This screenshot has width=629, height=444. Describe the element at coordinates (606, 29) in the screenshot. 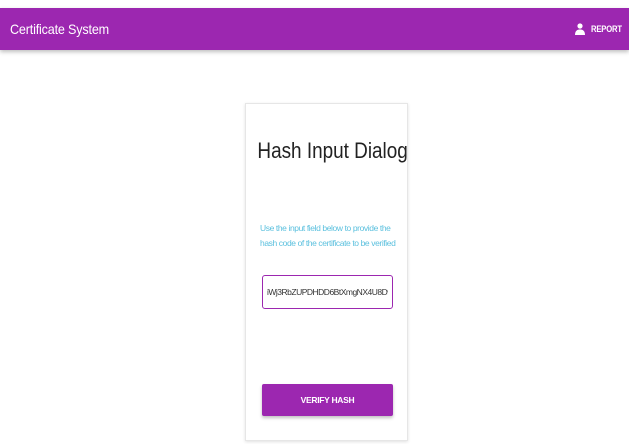

I see `report-label: REPORT` at that location.